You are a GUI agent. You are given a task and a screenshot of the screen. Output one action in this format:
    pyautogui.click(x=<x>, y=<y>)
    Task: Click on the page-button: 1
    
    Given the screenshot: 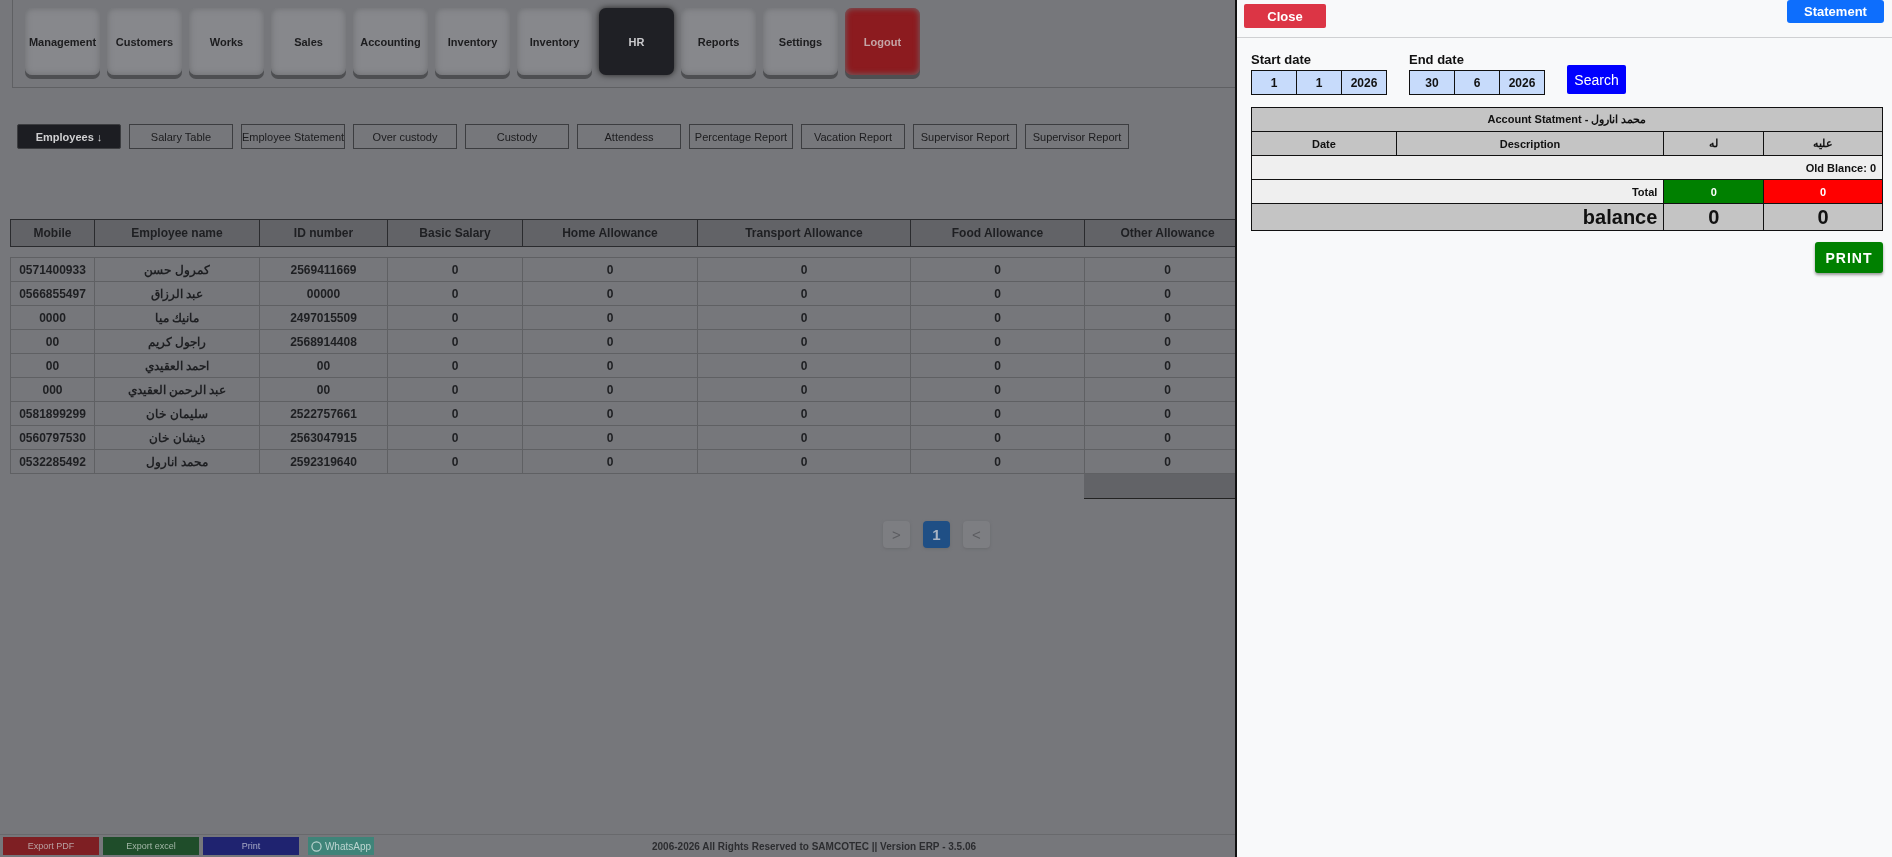 What is the action you would take?
    pyautogui.click(x=936, y=534)
    